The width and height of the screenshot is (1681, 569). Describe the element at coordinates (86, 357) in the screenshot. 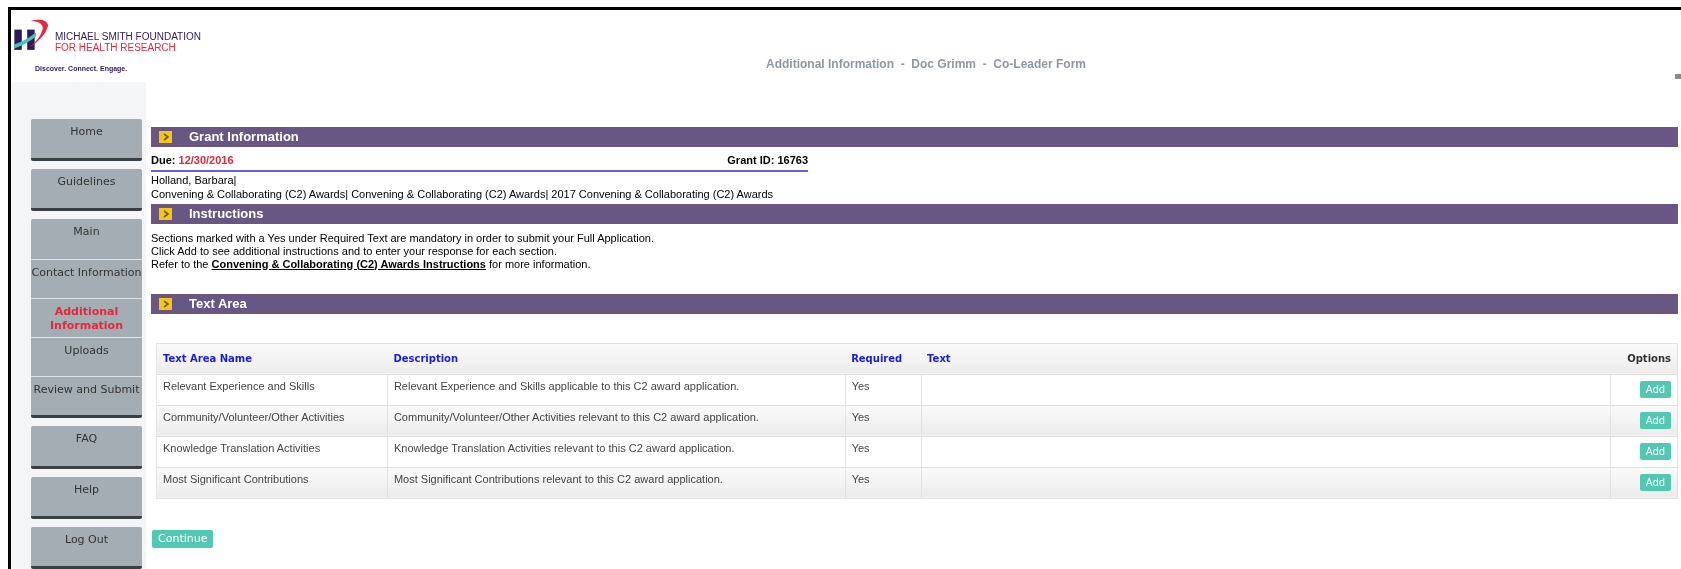

I see `nav-button: Uploads` at that location.